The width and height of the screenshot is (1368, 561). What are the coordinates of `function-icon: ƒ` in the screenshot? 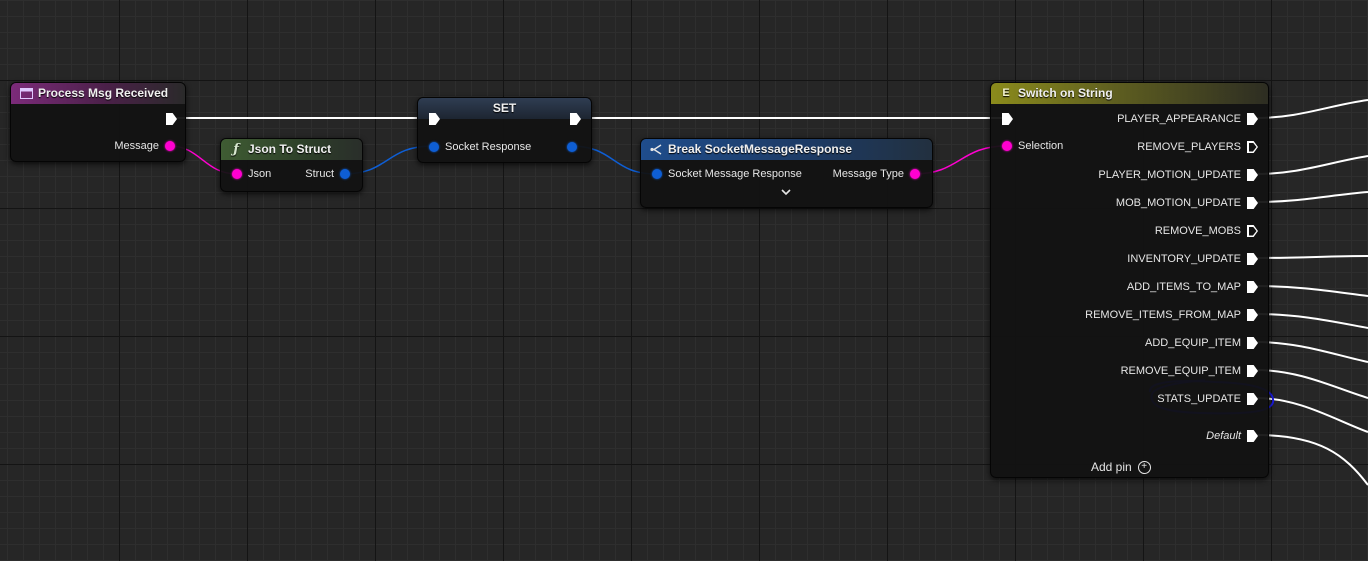 It's located at (236, 149).